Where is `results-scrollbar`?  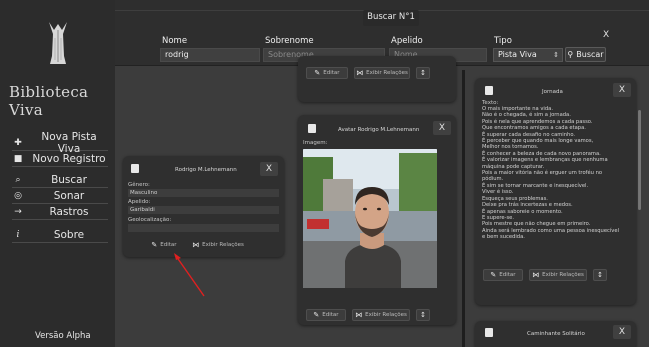 results-scrollbar is located at coordinates (639, 160).